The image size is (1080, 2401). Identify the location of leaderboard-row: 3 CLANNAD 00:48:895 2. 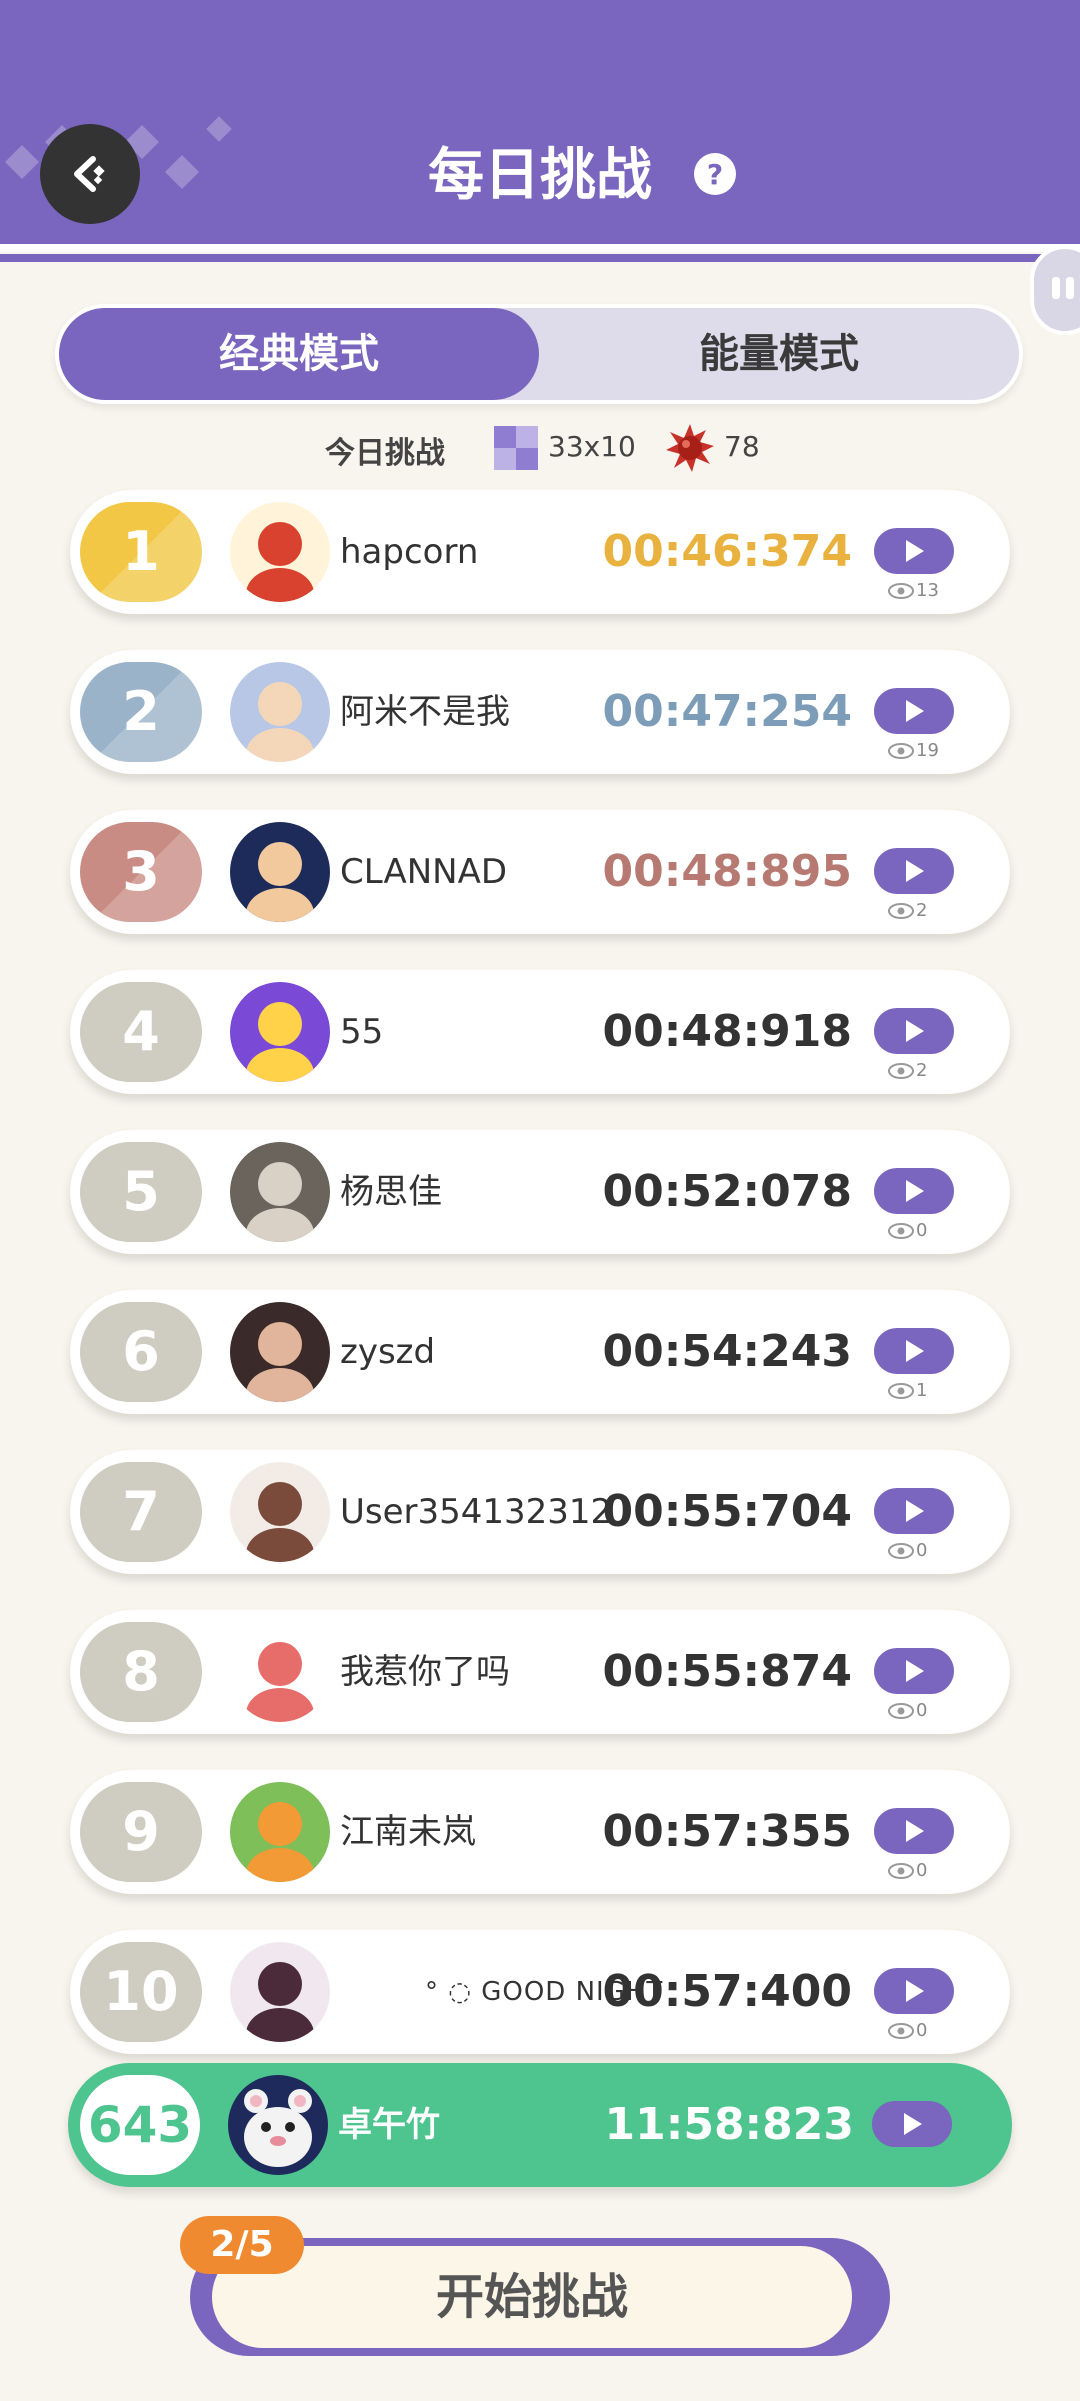
(540, 872).